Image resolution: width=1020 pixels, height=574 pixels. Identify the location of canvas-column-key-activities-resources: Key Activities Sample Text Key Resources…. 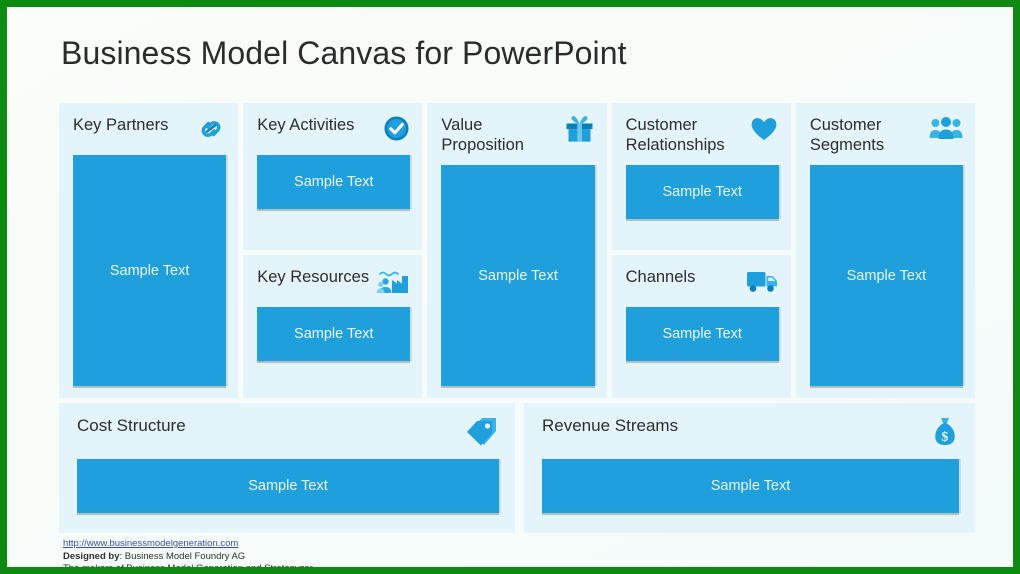
(333, 250).